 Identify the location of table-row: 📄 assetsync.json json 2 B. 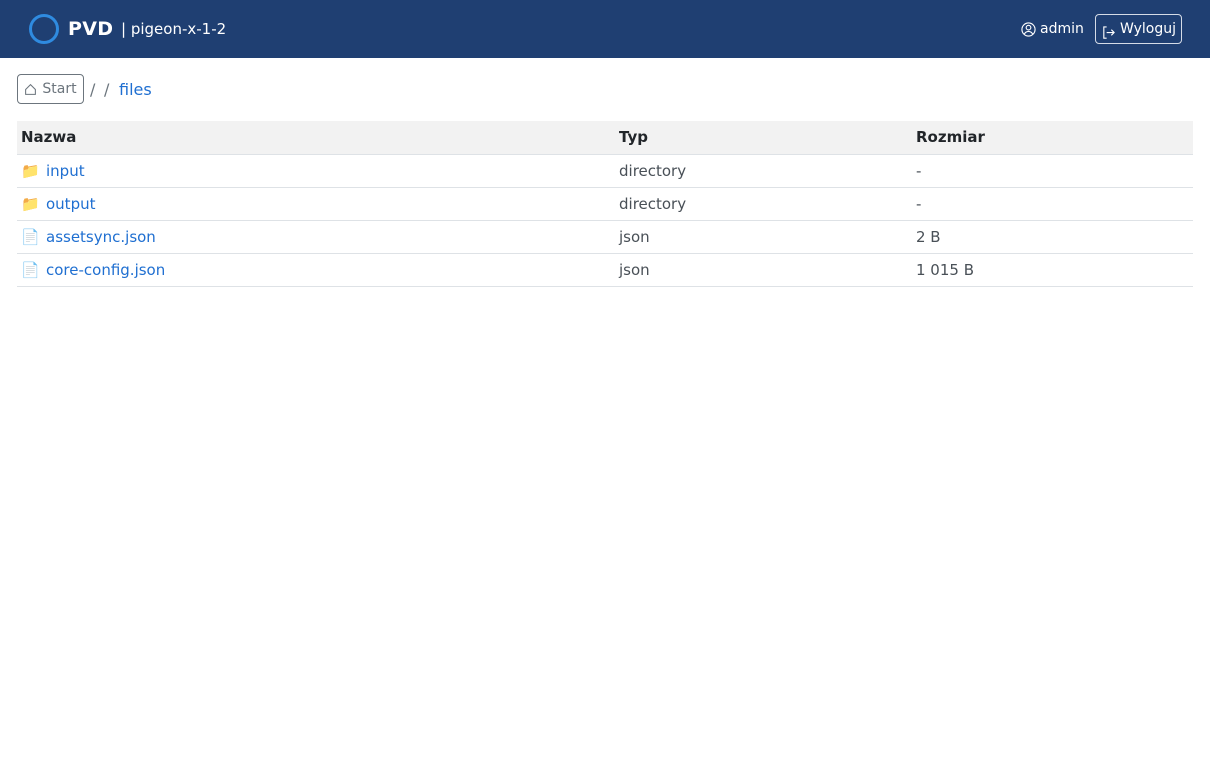
(605, 237).